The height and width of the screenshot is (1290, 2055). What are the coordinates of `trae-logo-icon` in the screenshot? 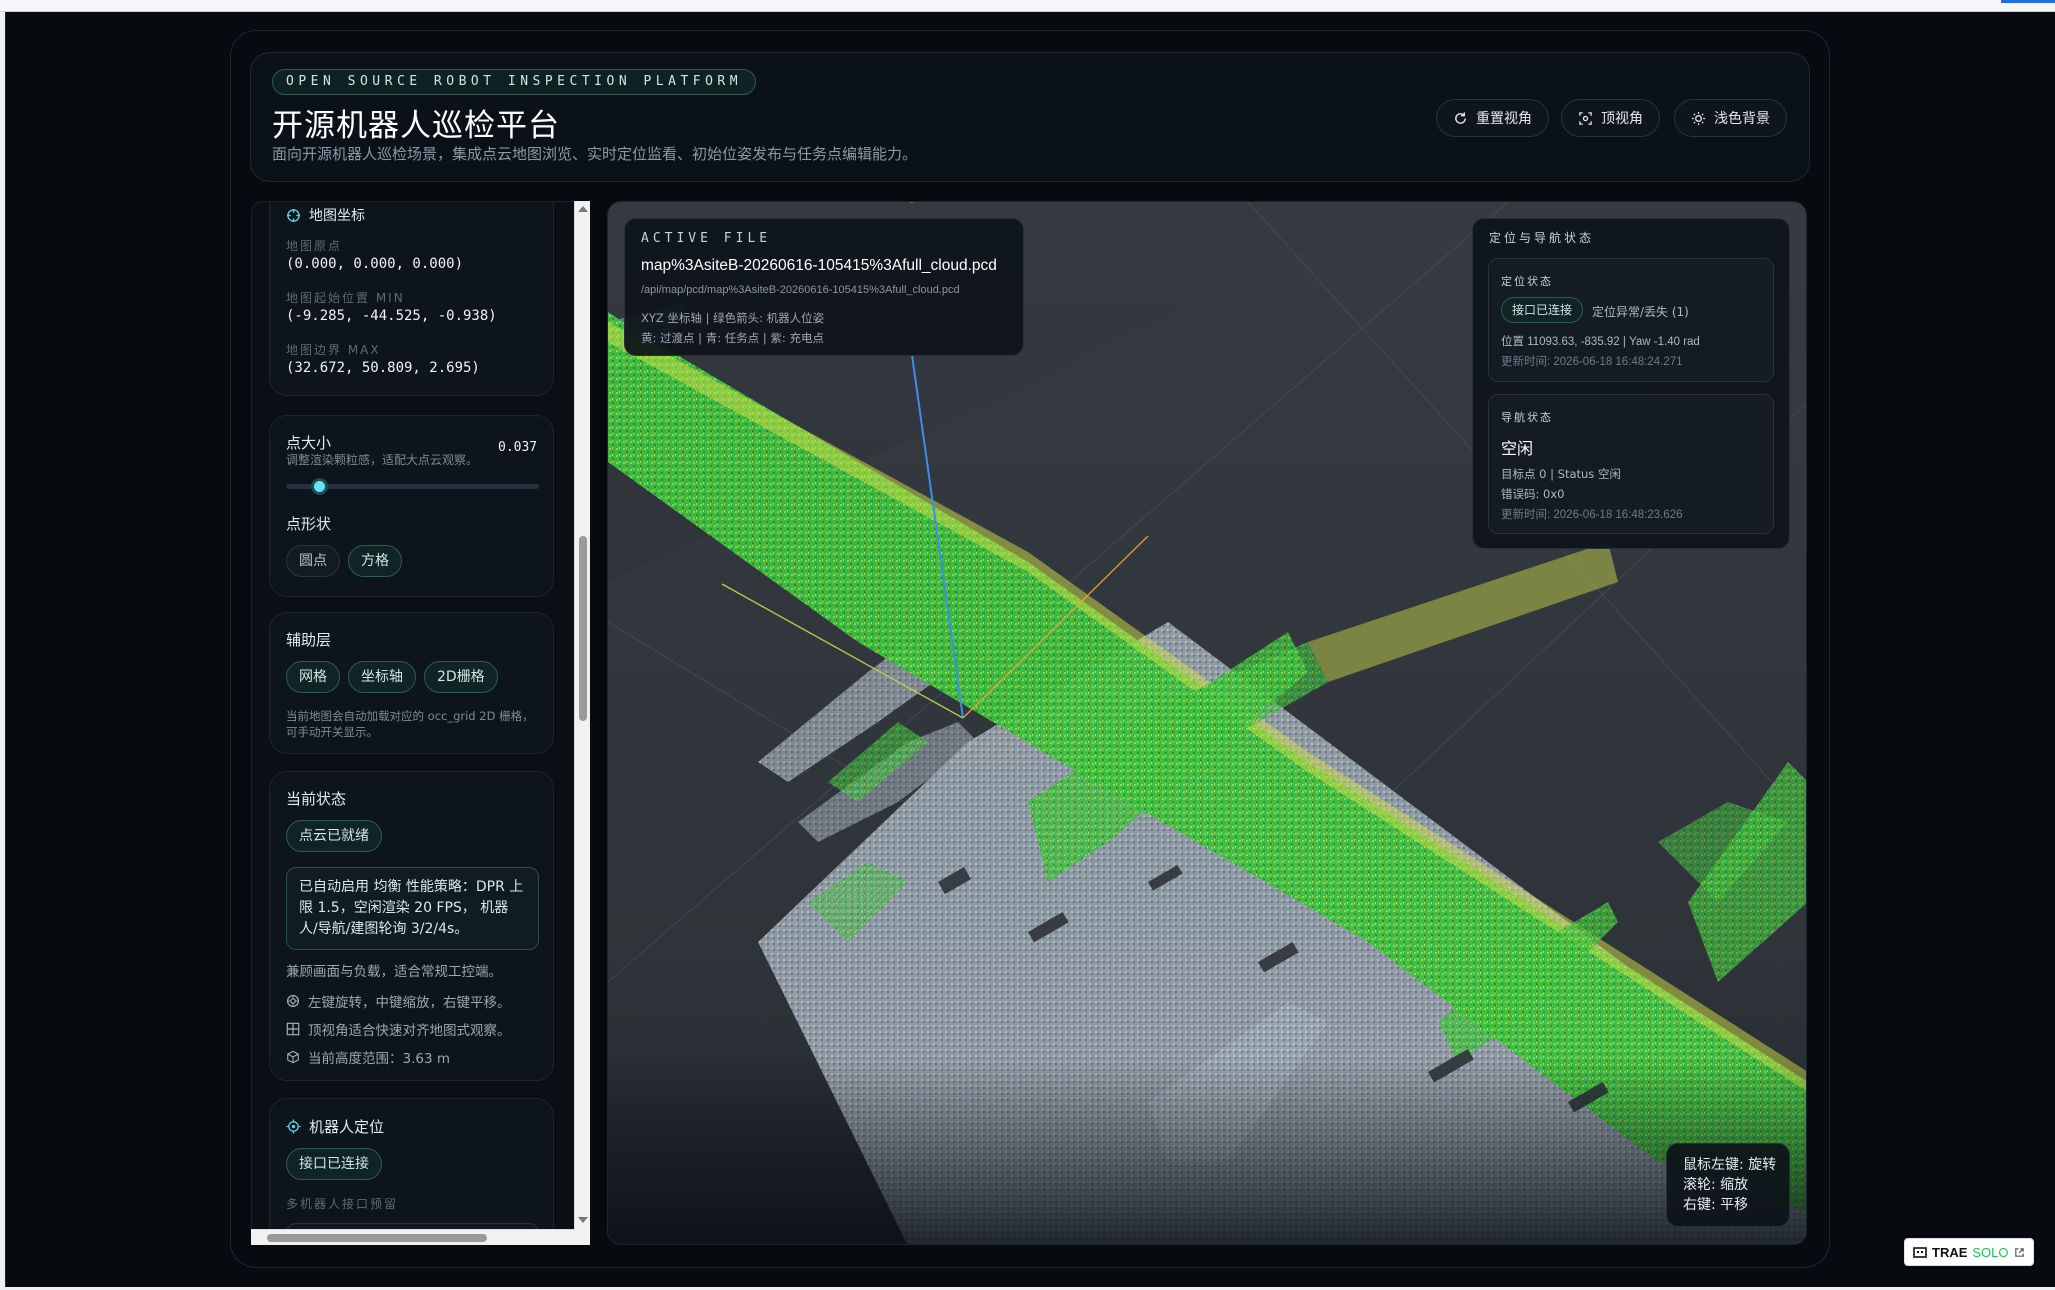 It's located at (1920, 1252).